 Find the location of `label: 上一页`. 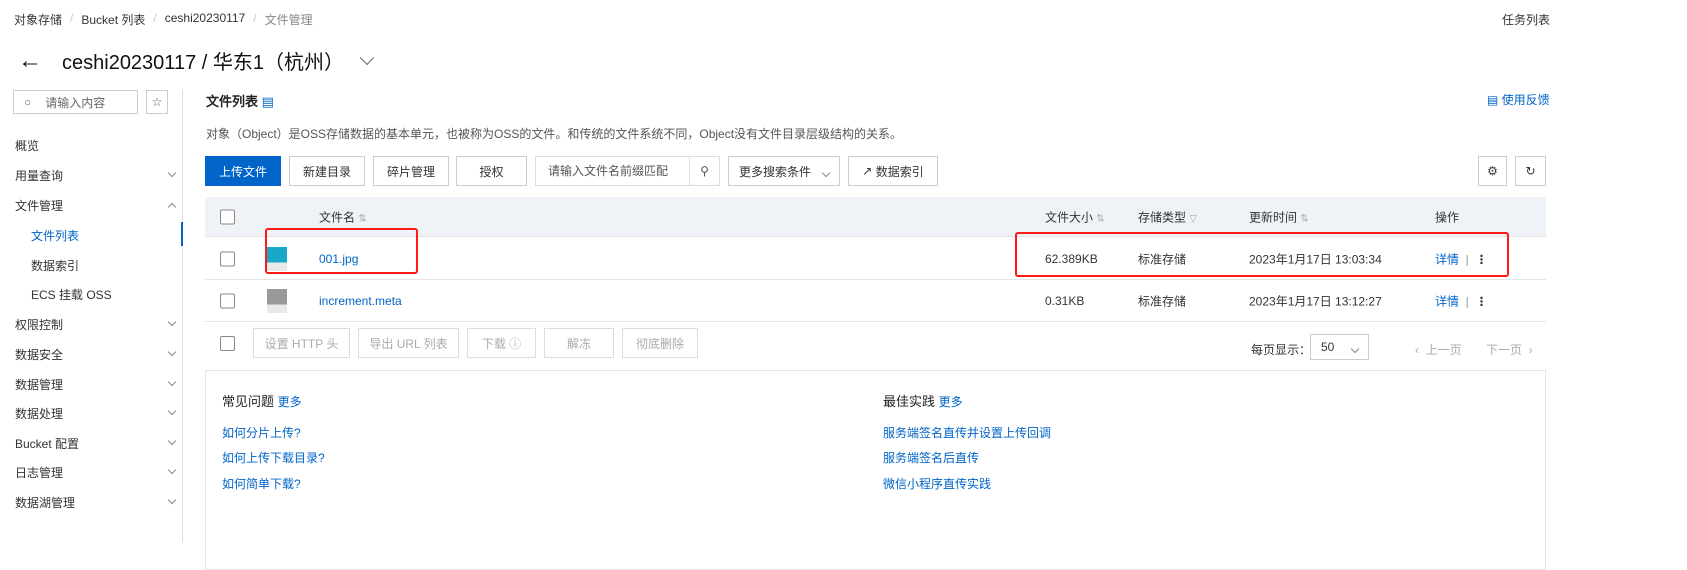

label: 上一页 is located at coordinates (1443, 350).